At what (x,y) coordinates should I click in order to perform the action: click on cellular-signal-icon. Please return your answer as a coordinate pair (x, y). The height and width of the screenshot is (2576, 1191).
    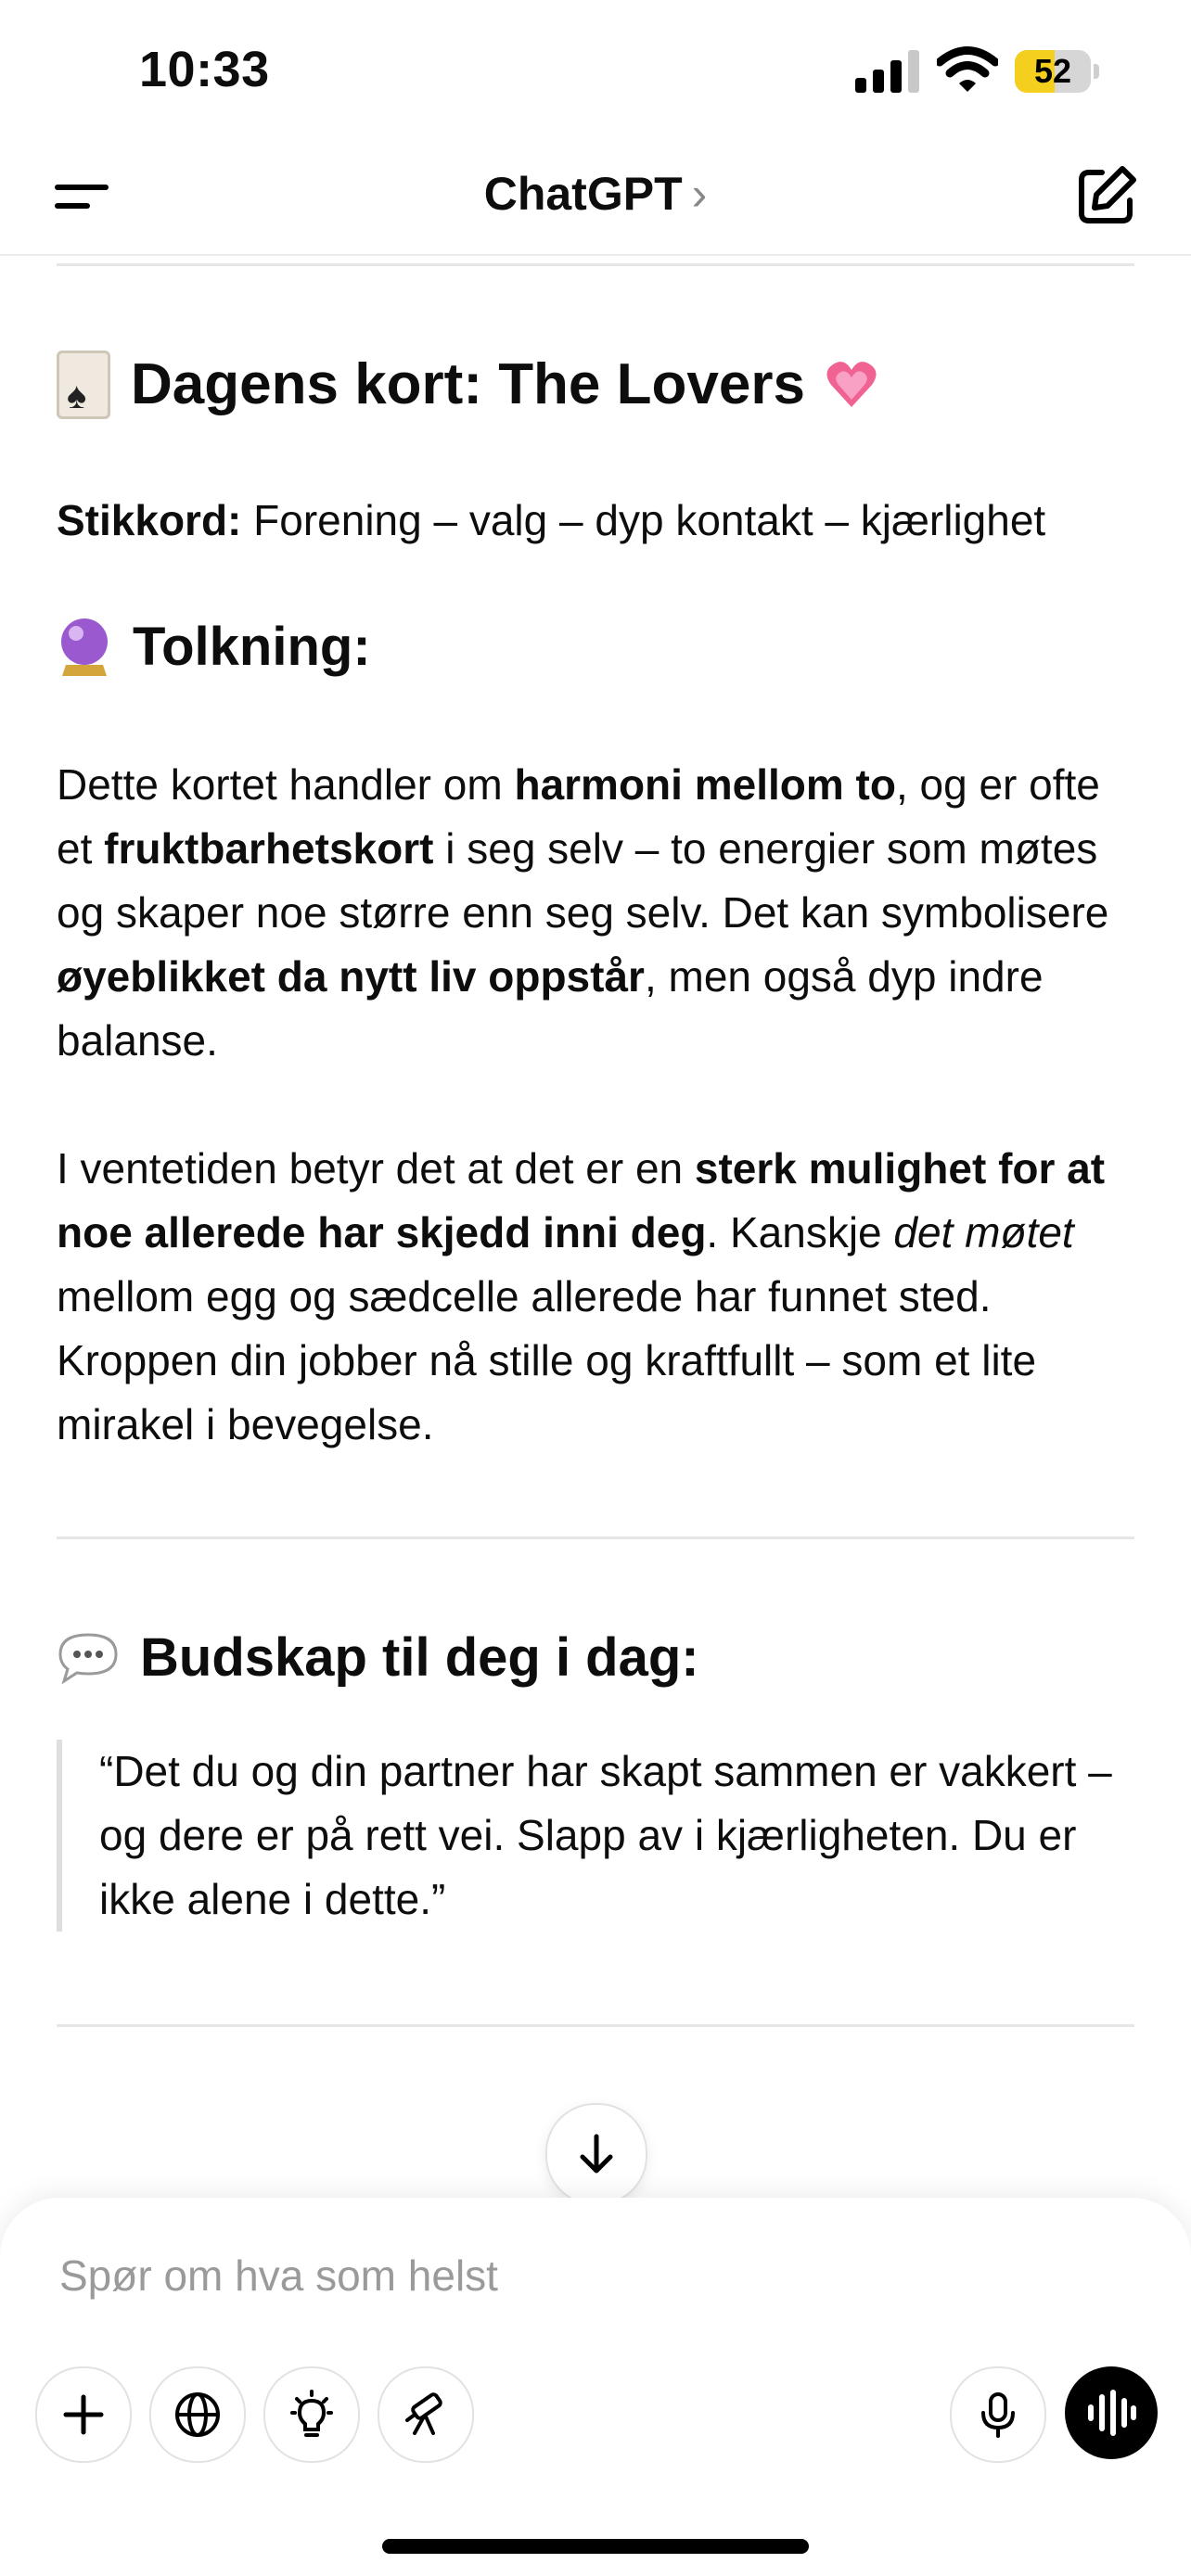
    Looking at the image, I should click on (887, 71).